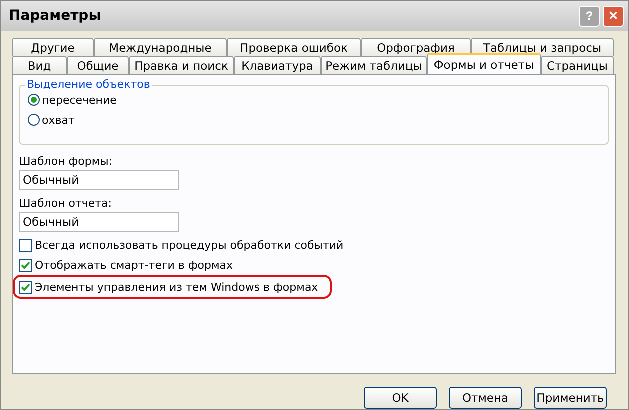 The width and height of the screenshot is (629, 410). What do you see at coordinates (66, 161) in the screenshot?
I see `field-label: Шаблон формы:` at bounding box center [66, 161].